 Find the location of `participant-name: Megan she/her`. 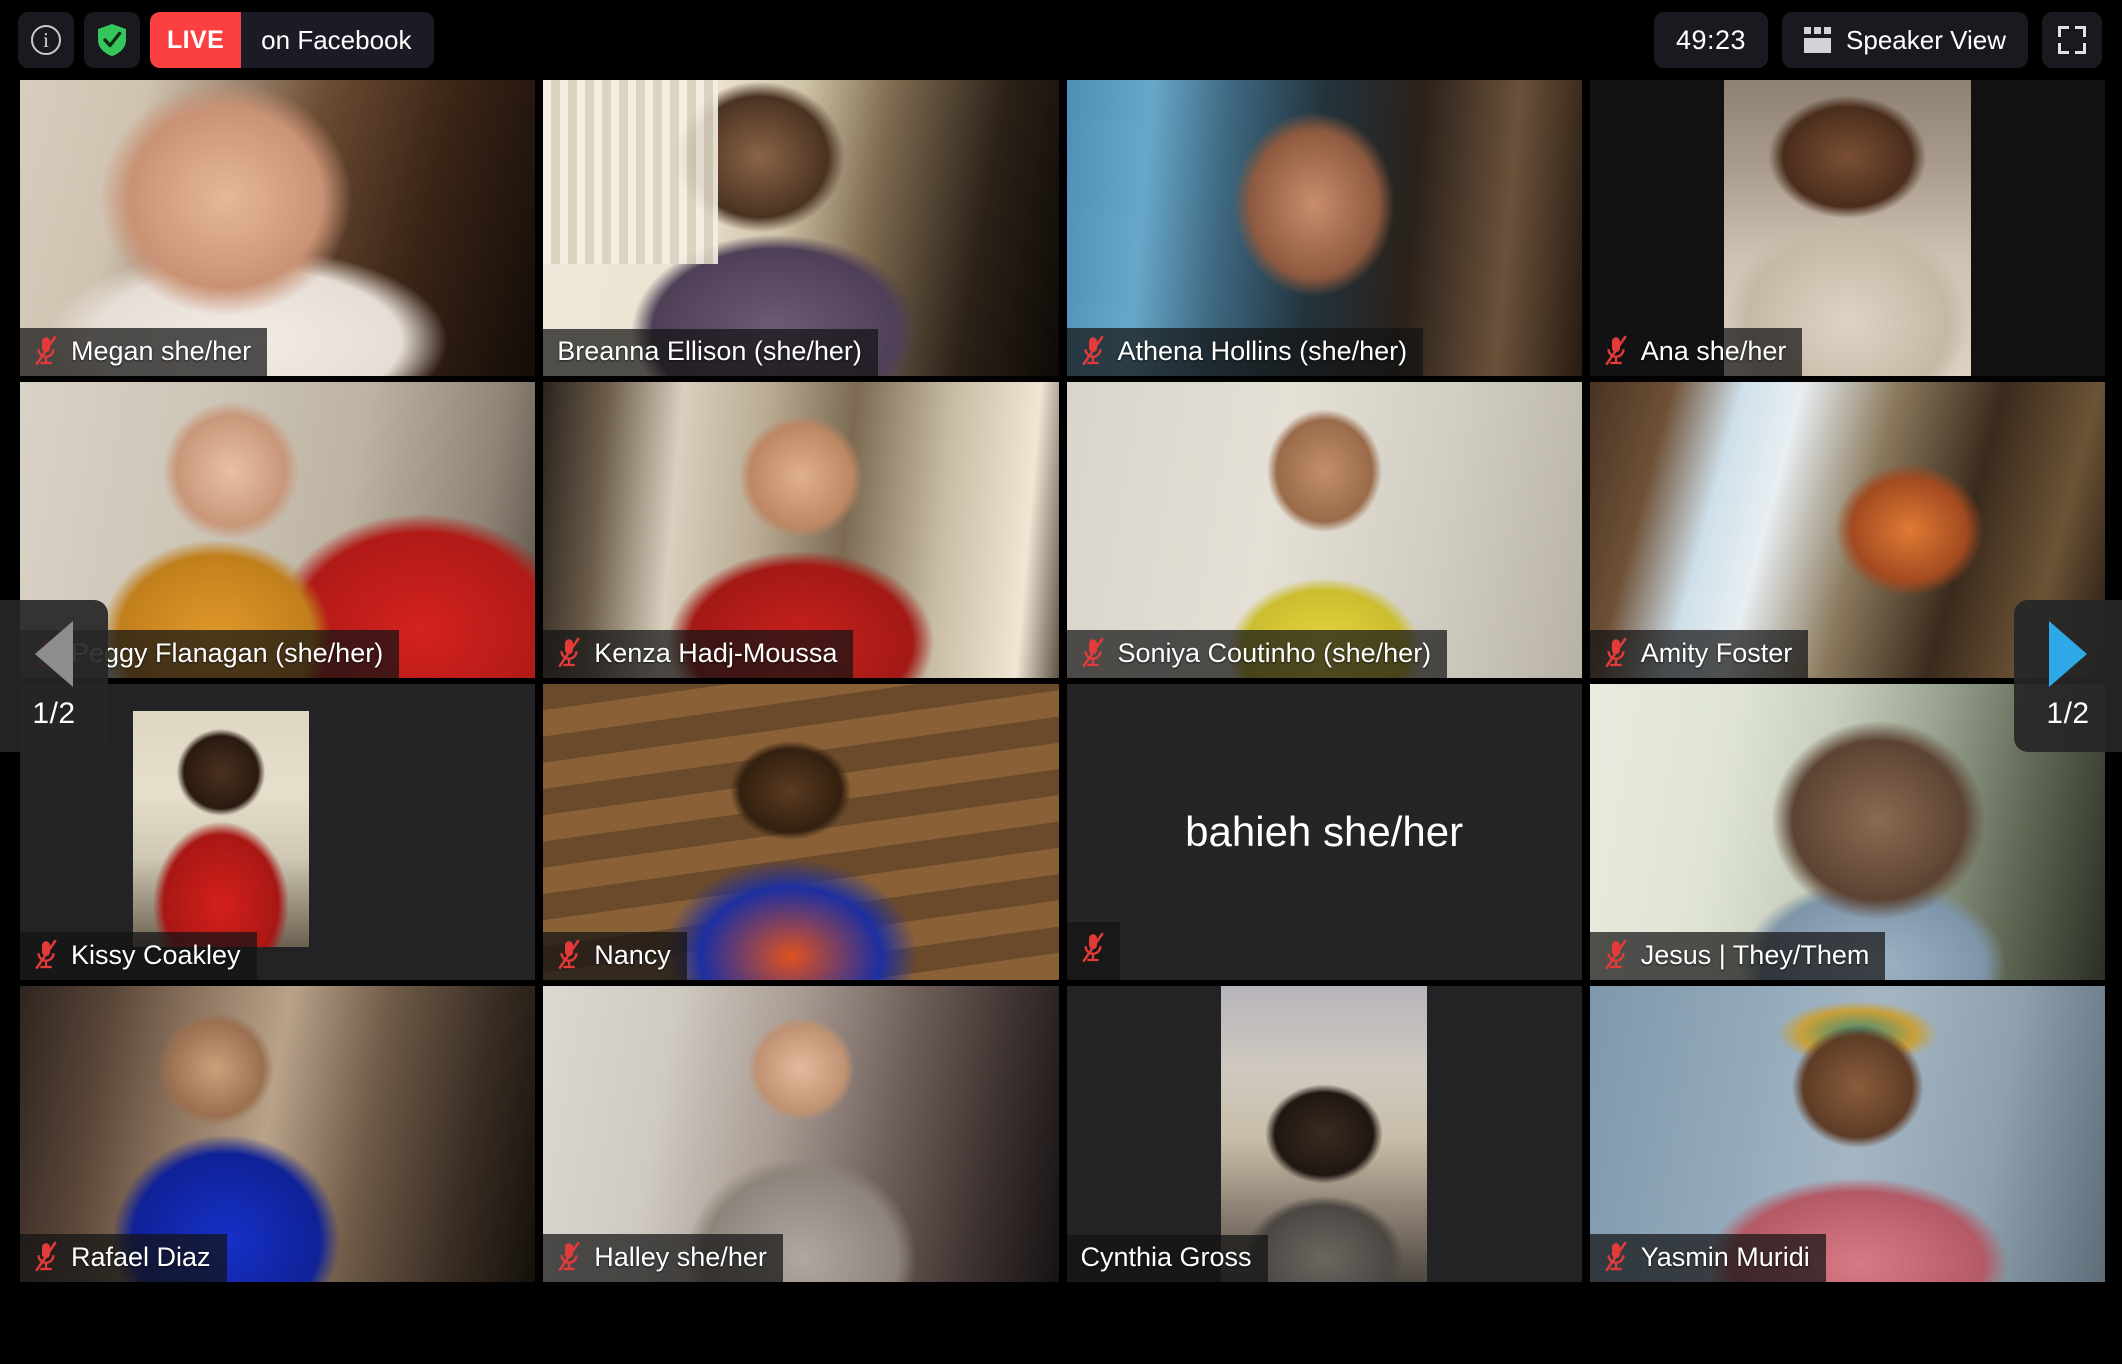

participant-name: Megan she/her is located at coordinates (161, 350).